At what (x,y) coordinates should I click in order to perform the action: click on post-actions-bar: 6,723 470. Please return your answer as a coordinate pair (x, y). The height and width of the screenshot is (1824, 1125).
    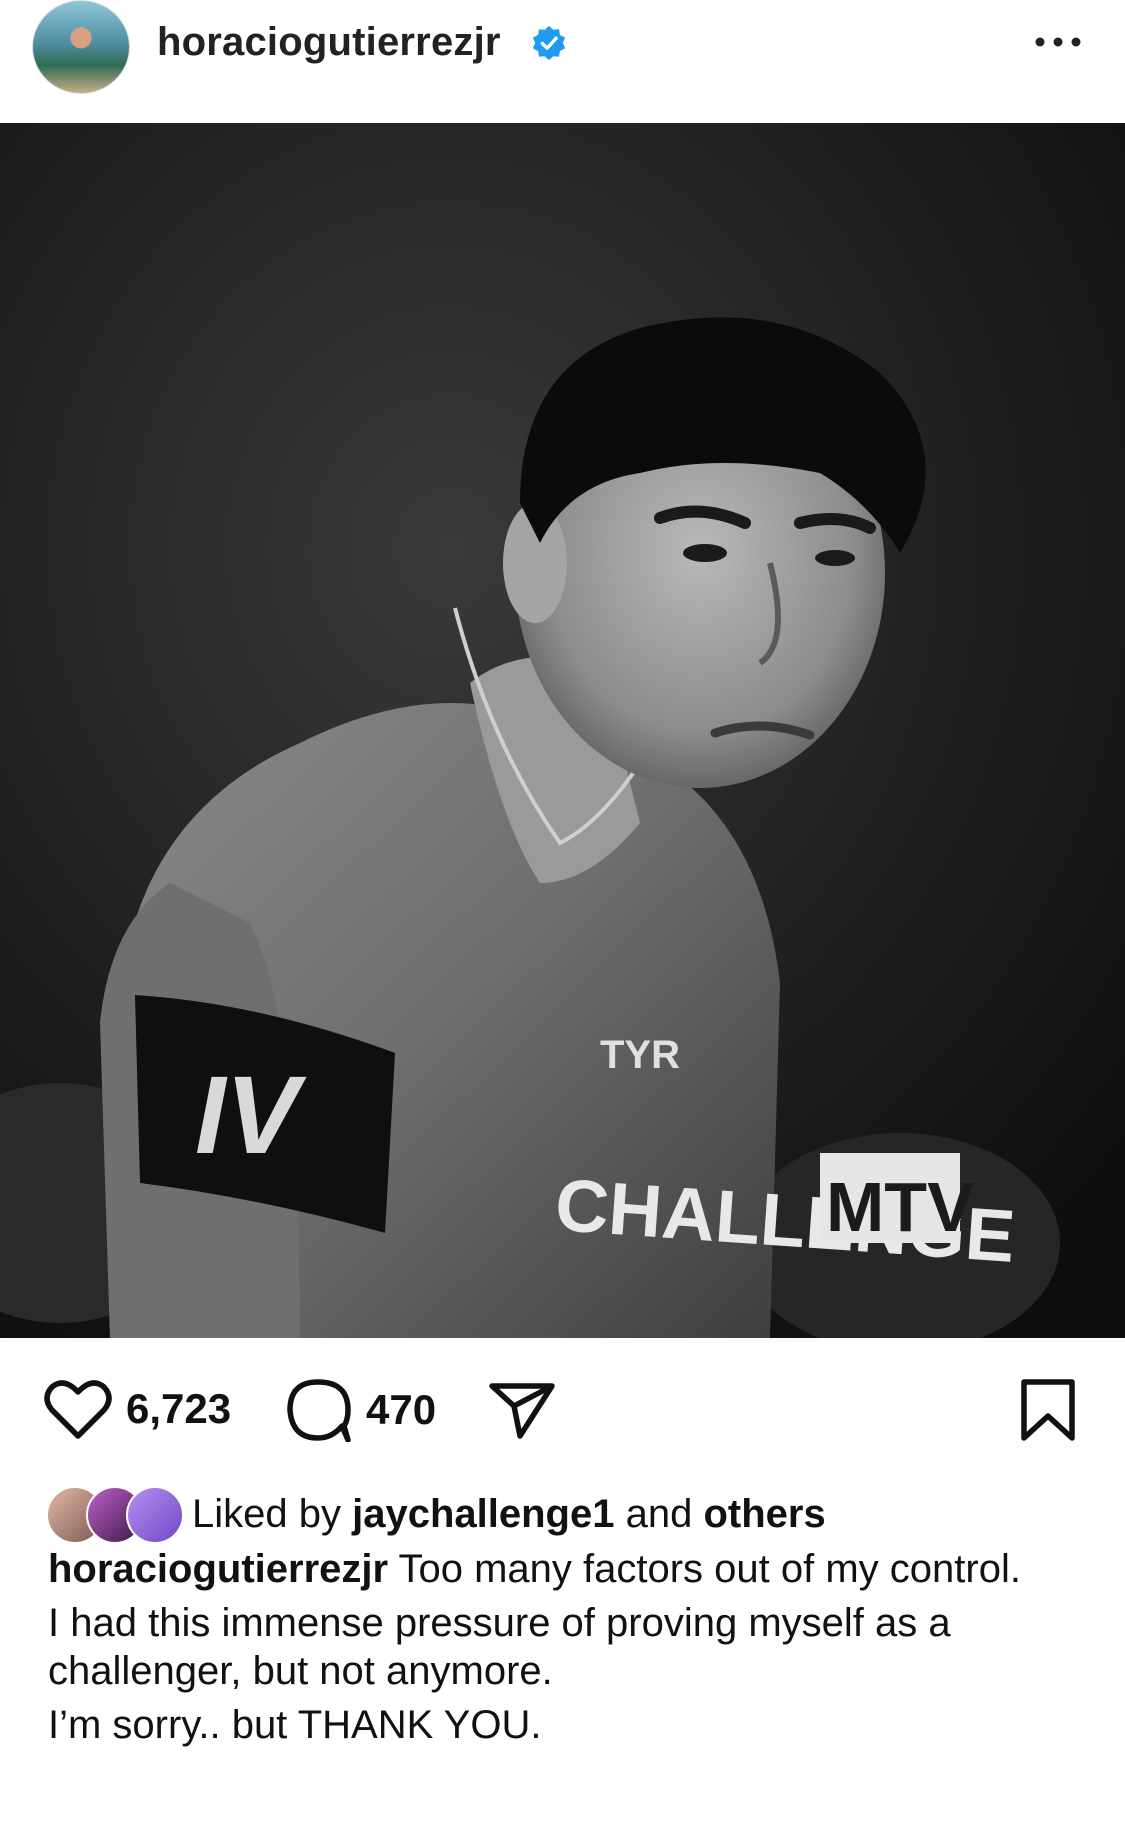
    Looking at the image, I should click on (562, 1413).